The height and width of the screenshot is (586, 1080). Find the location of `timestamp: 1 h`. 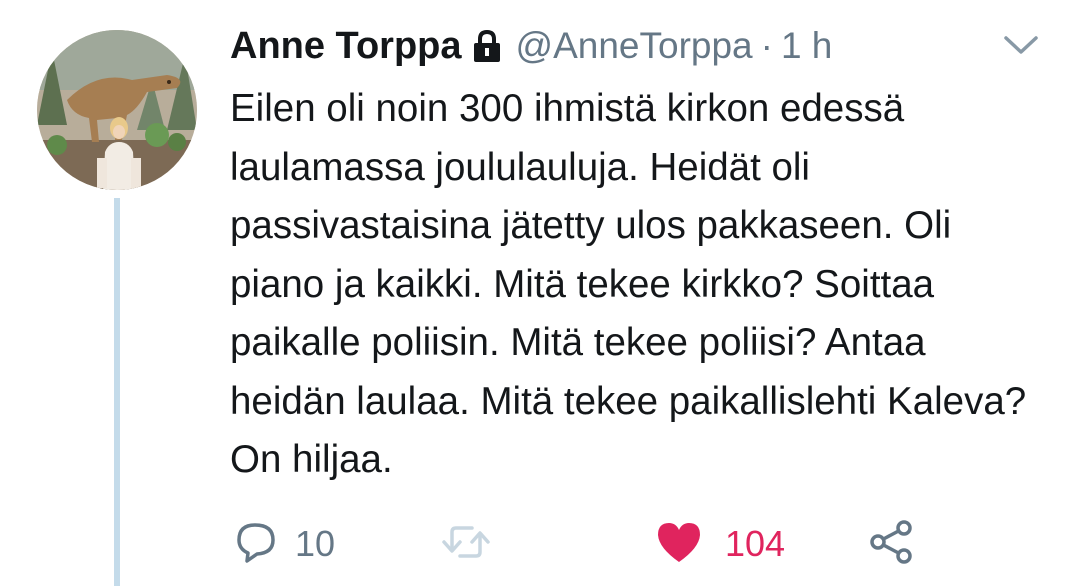

timestamp: 1 h is located at coordinates (806, 46).